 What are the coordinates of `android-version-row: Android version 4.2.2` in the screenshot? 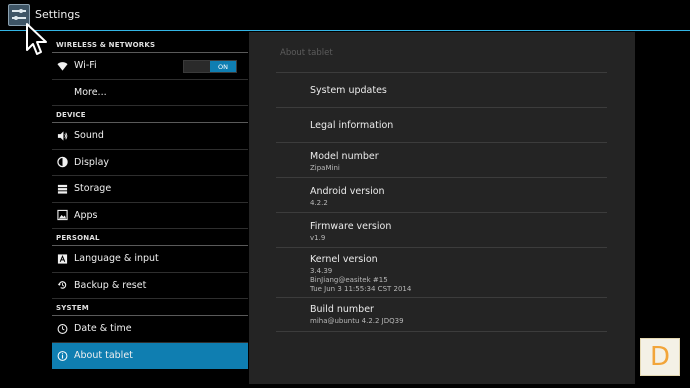 It's located at (441, 194).